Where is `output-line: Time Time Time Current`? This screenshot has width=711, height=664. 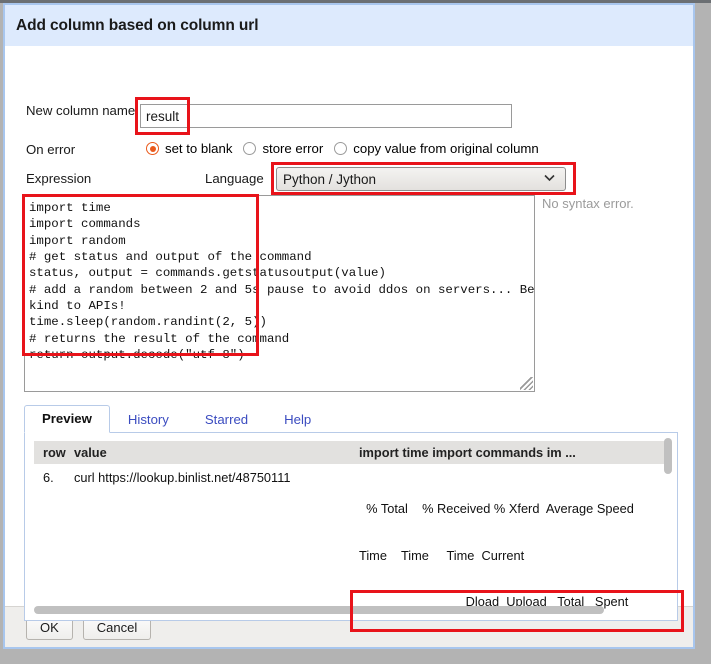 output-line: Time Time Time Current is located at coordinates (442, 555).